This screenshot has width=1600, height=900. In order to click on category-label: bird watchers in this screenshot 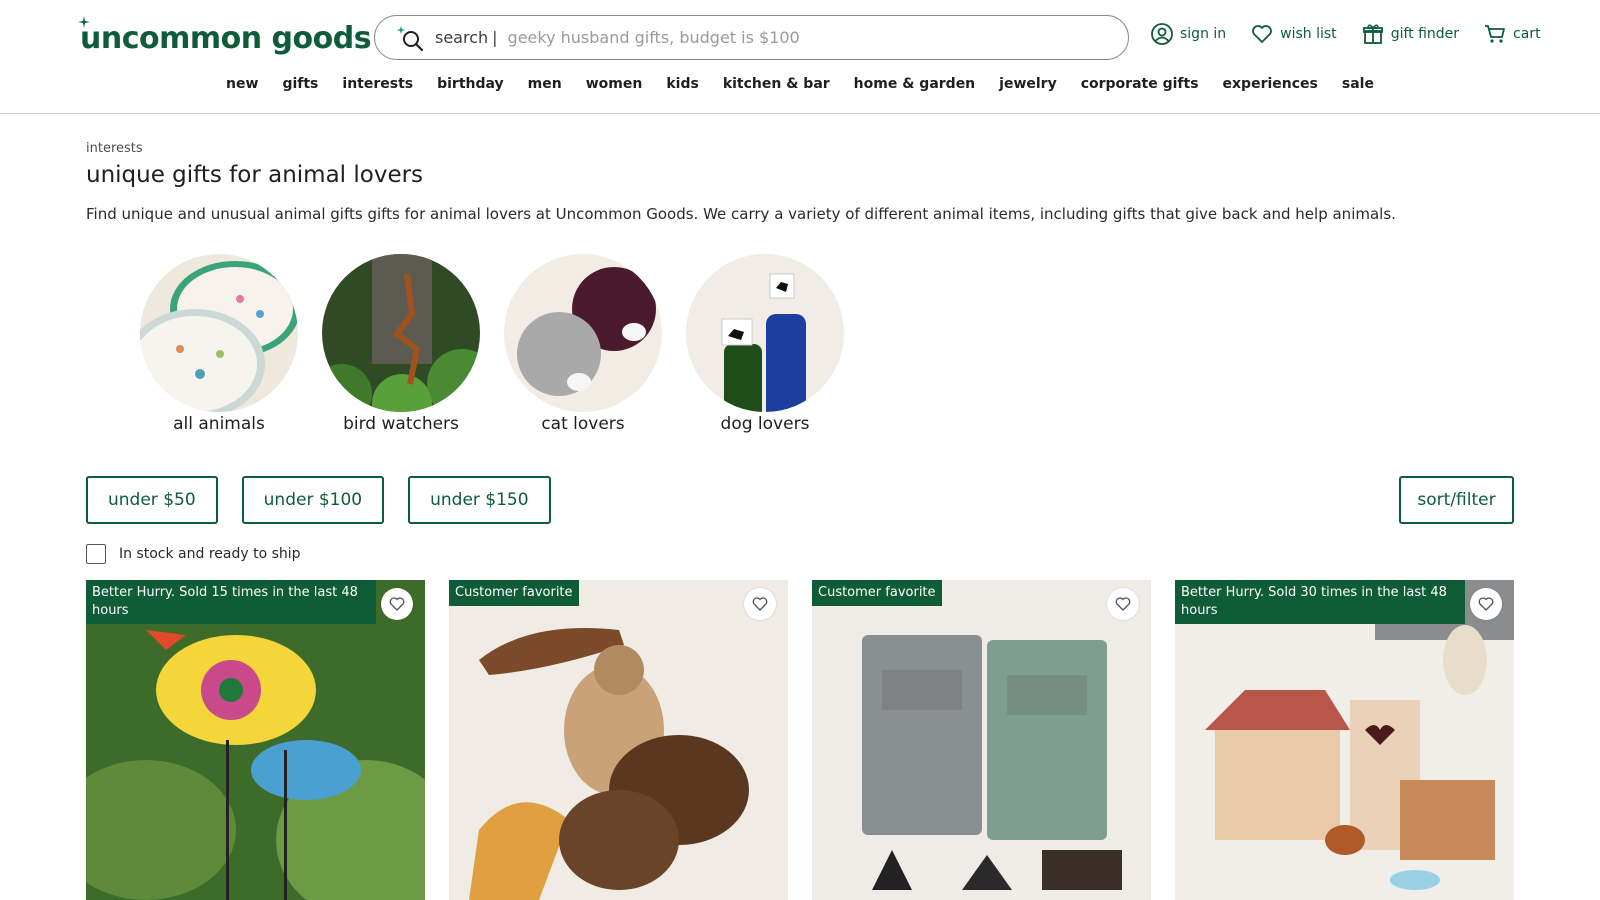, I will do `click(401, 424)`.